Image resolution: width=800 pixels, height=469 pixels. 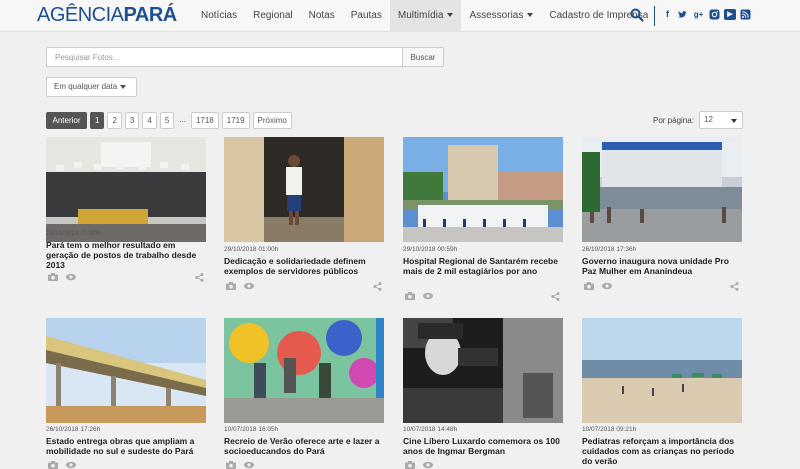 I want to click on nav-label: Multimídia, so click(x=420, y=15).